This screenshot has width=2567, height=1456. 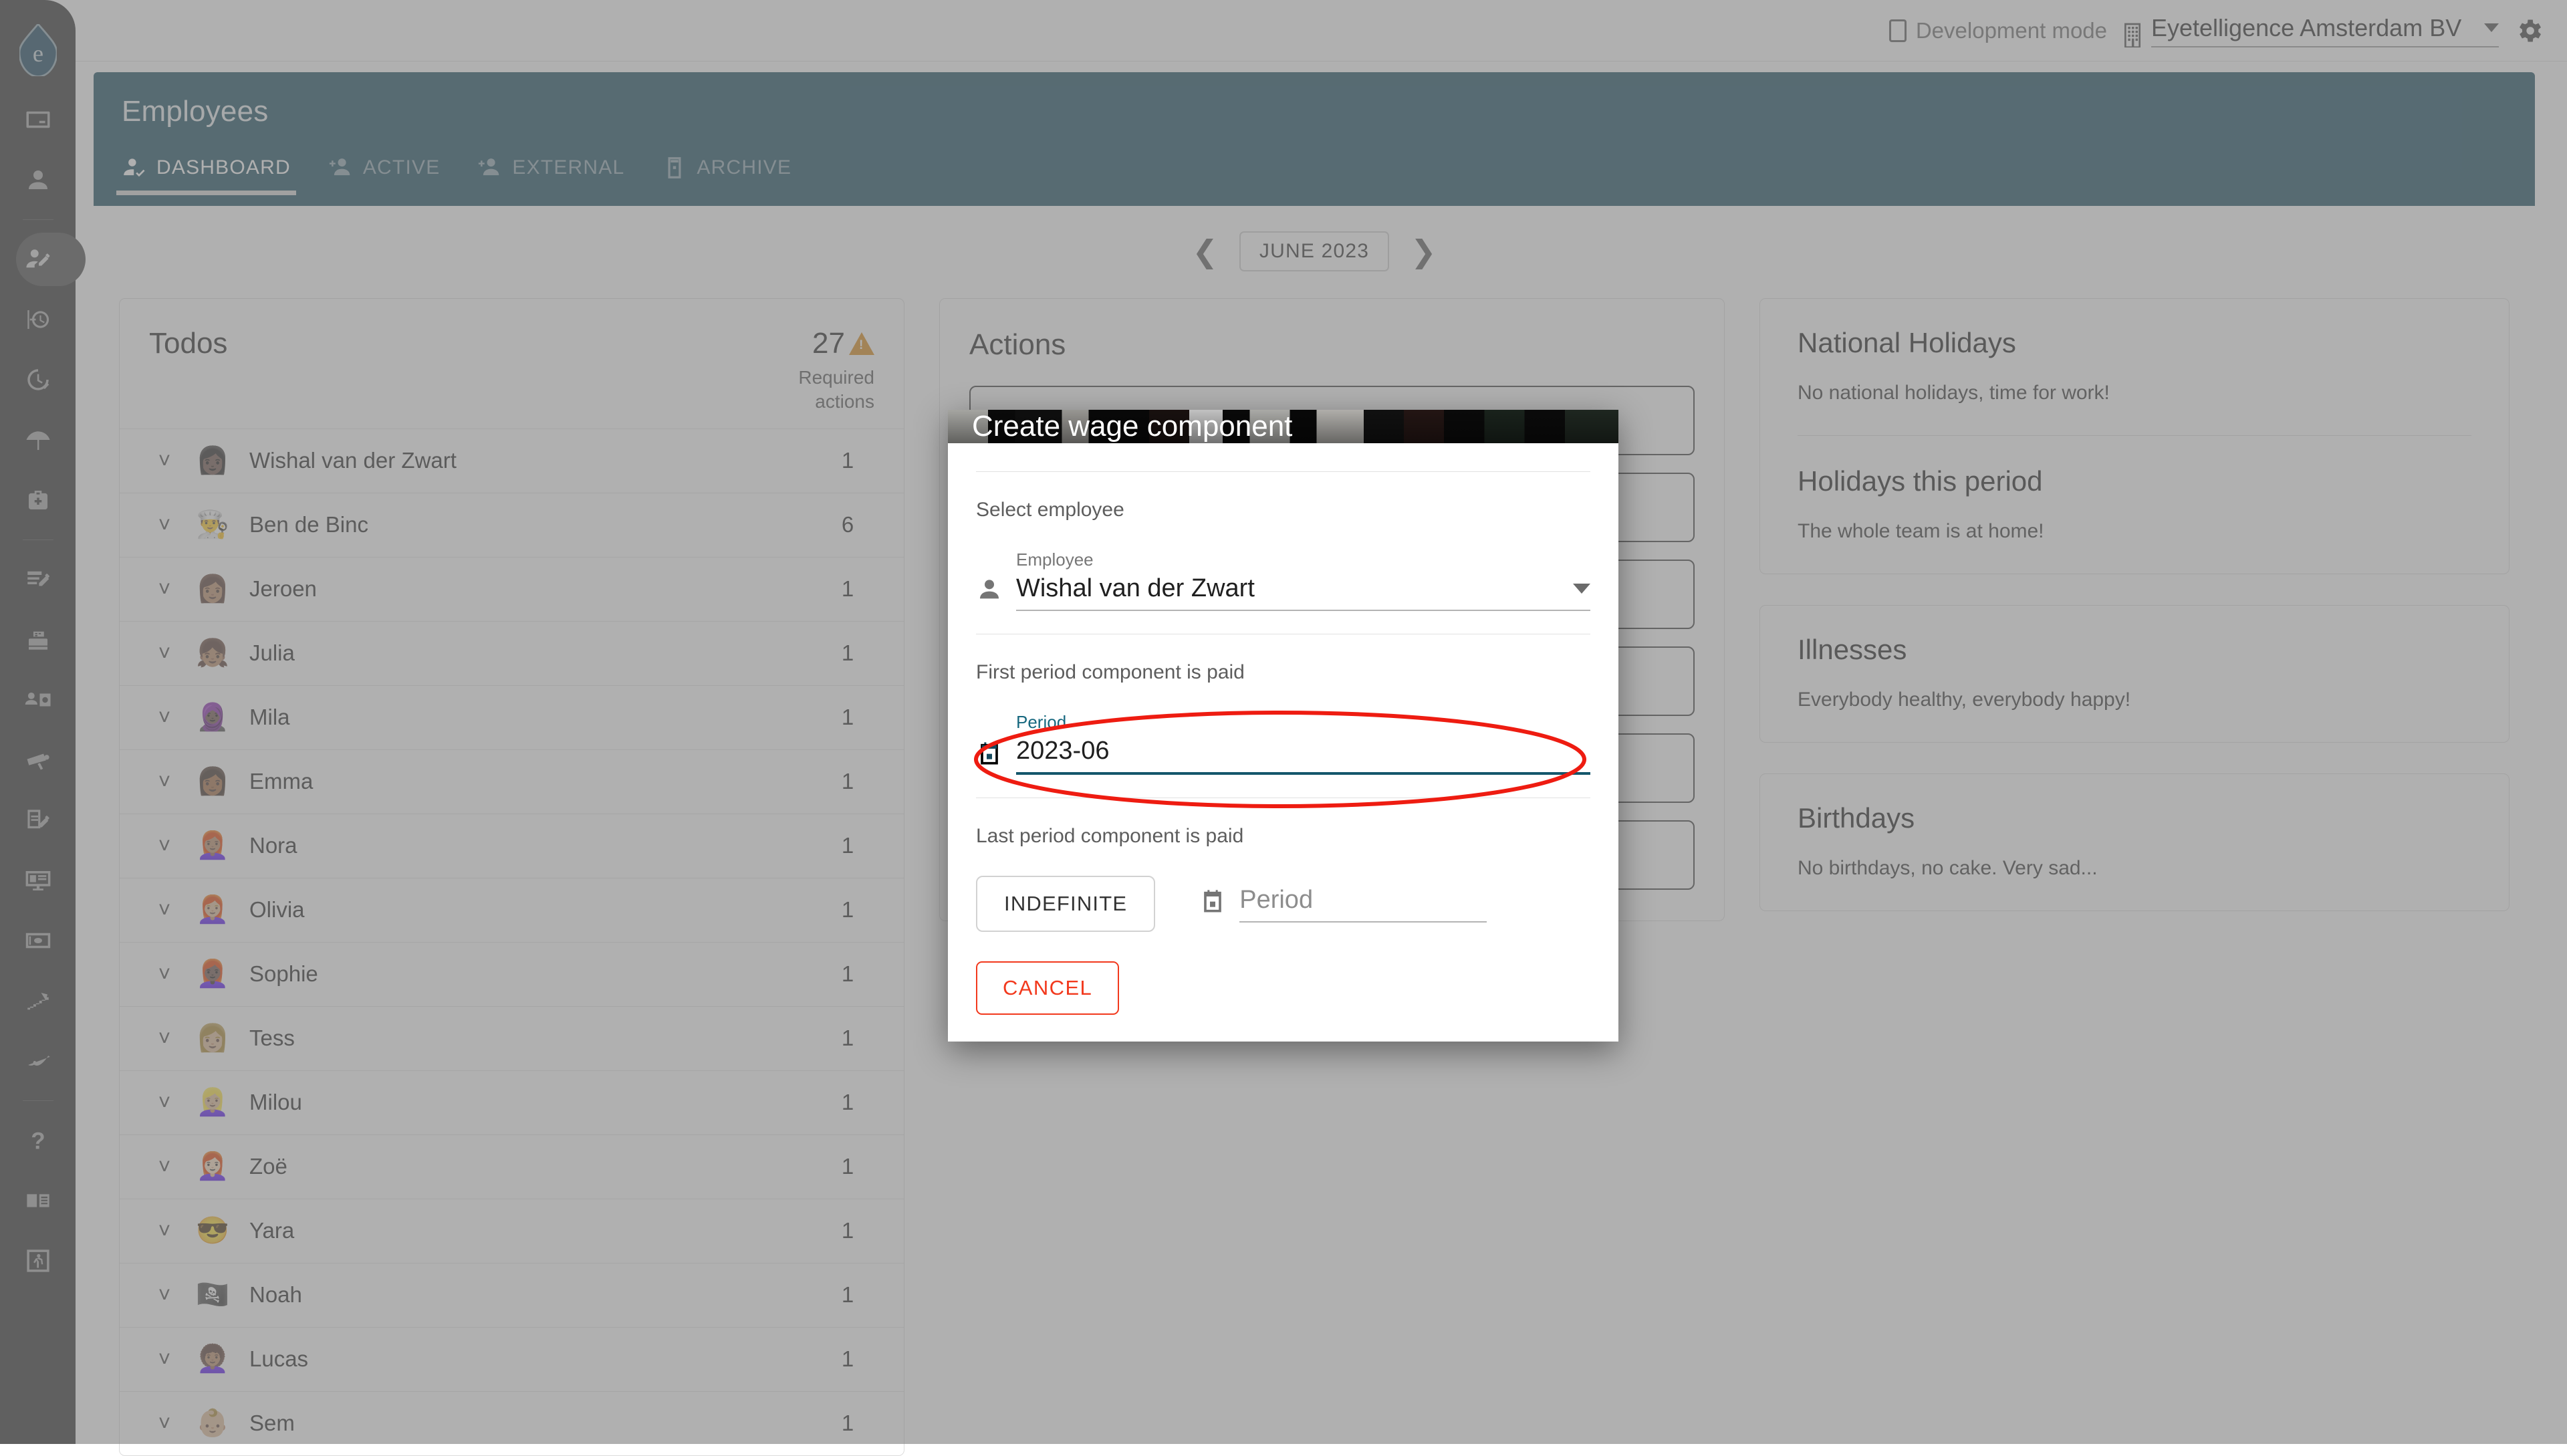 I want to click on dialog-footer: CANCEL, so click(x=1283, y=998).